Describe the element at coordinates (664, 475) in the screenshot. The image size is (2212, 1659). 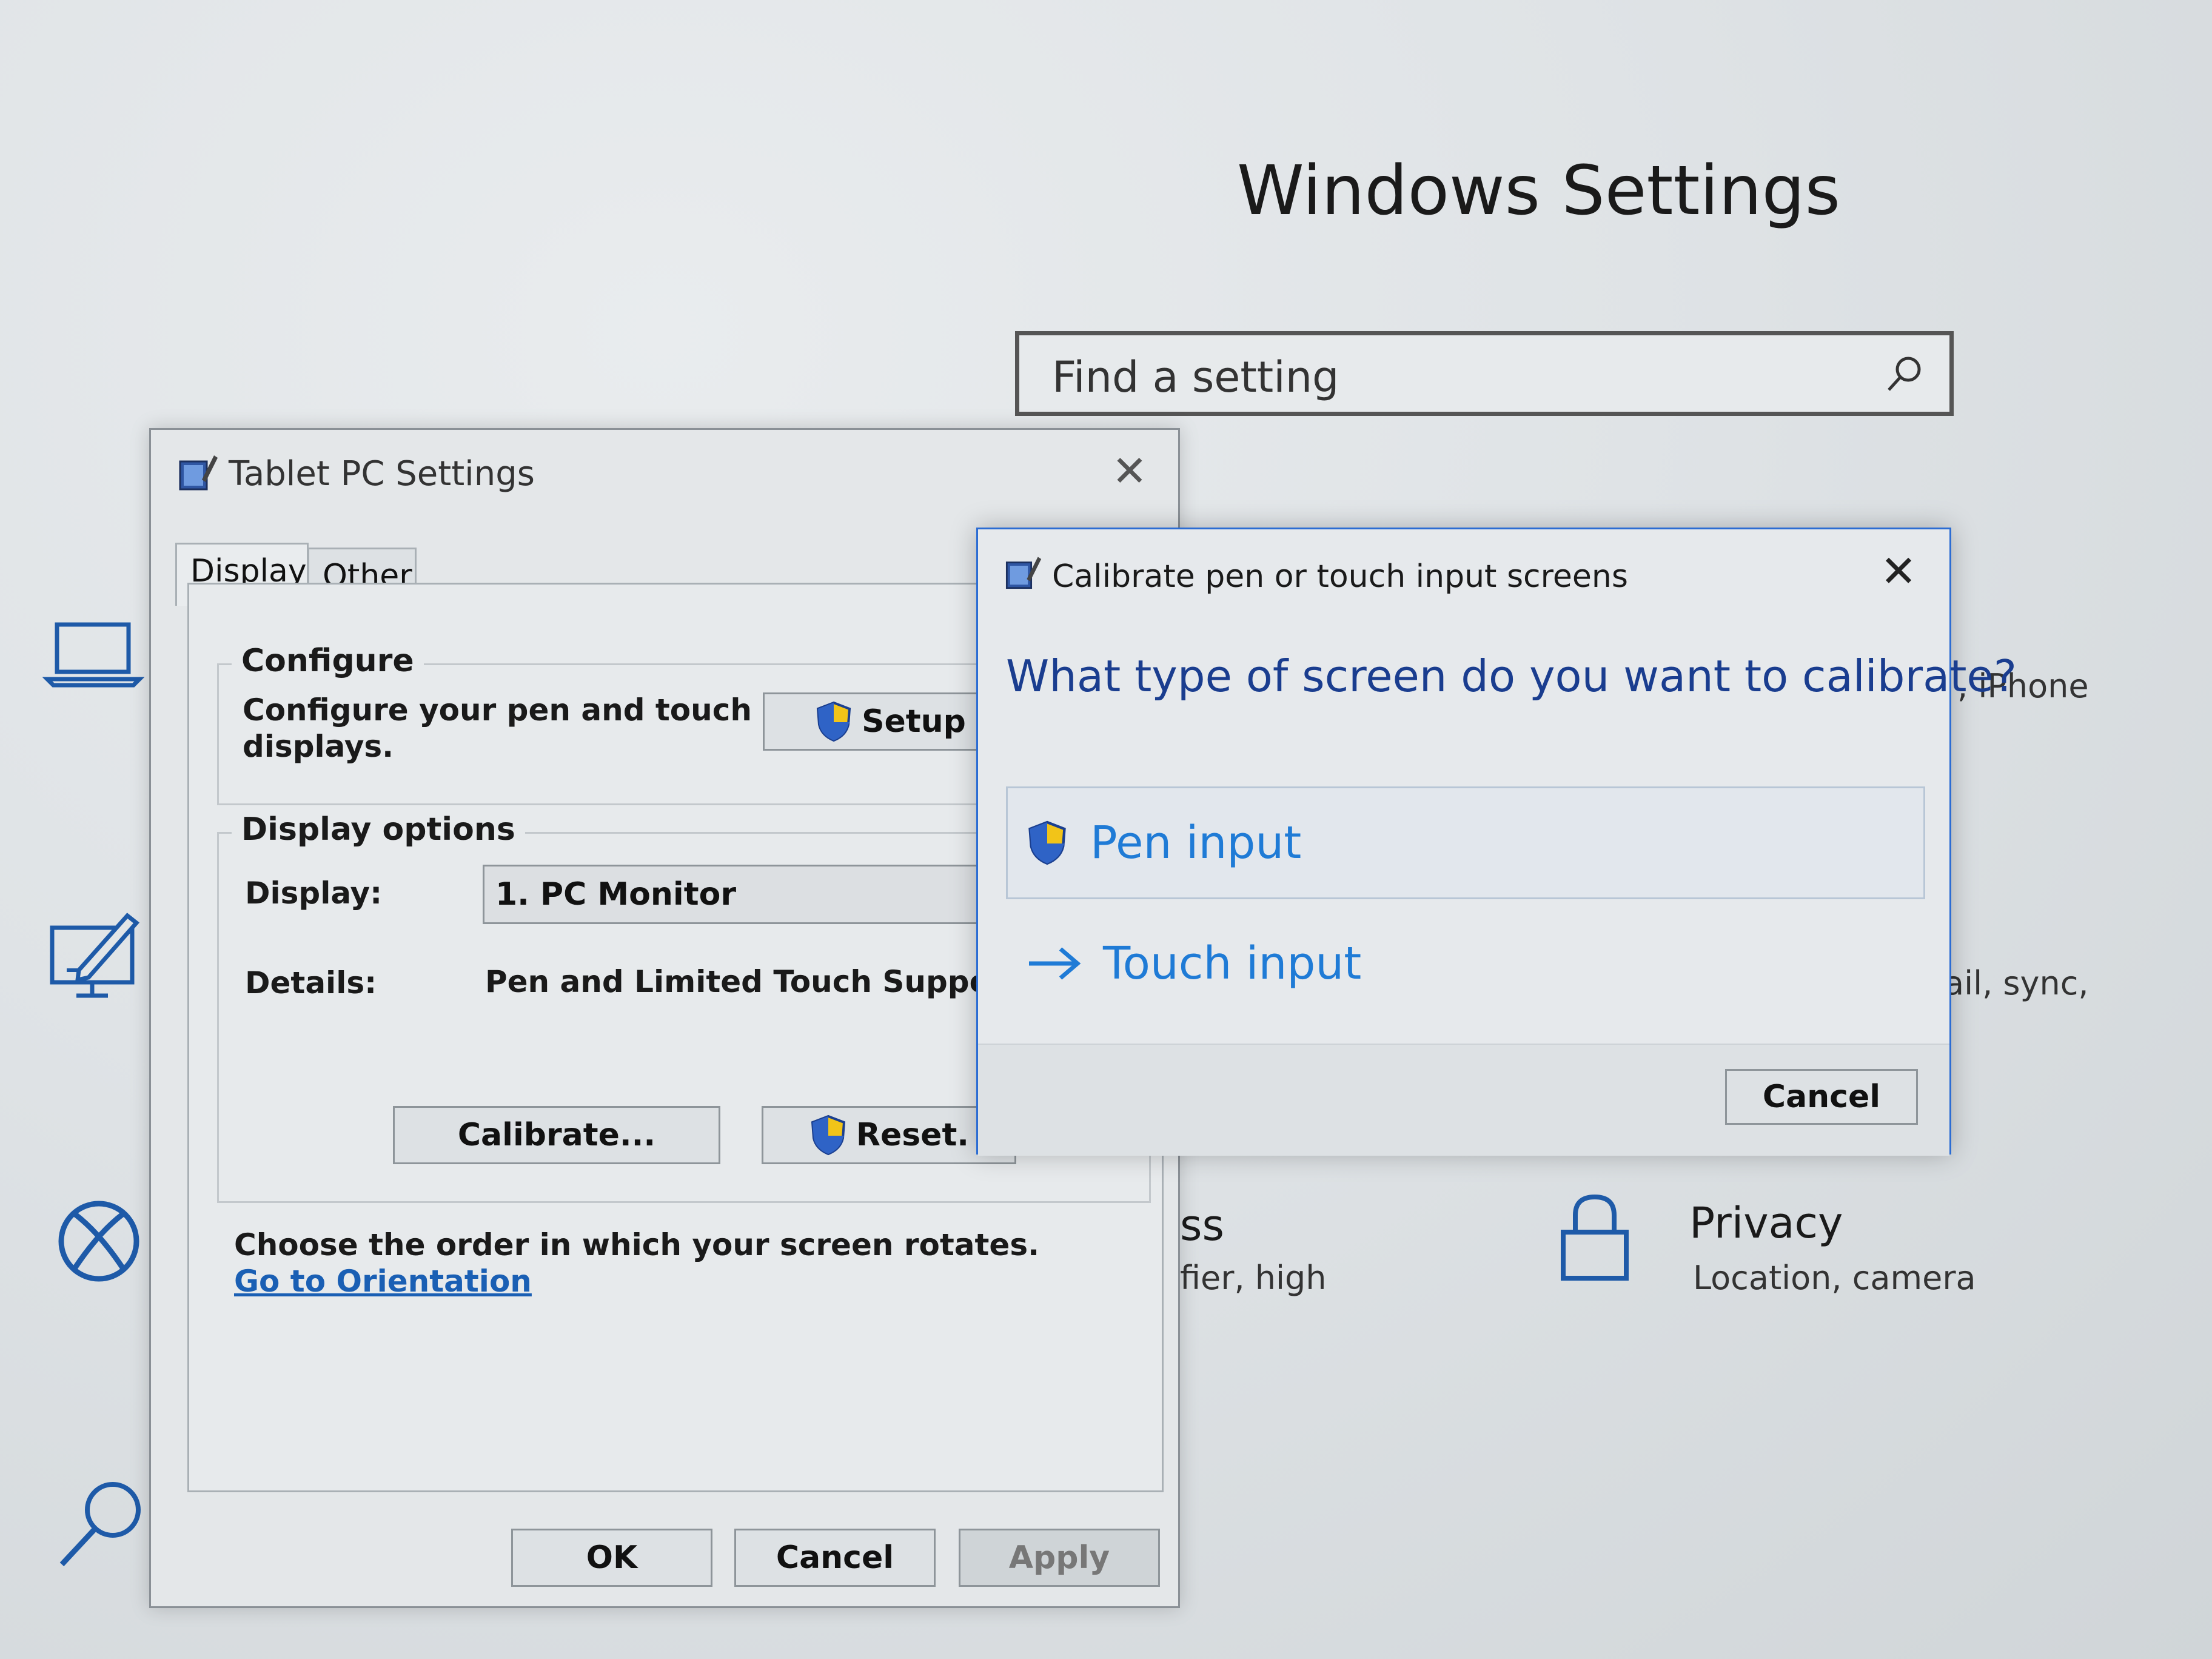
I see `tablet-pc-titlebar: Tablet PC Settings ✕` at that location.